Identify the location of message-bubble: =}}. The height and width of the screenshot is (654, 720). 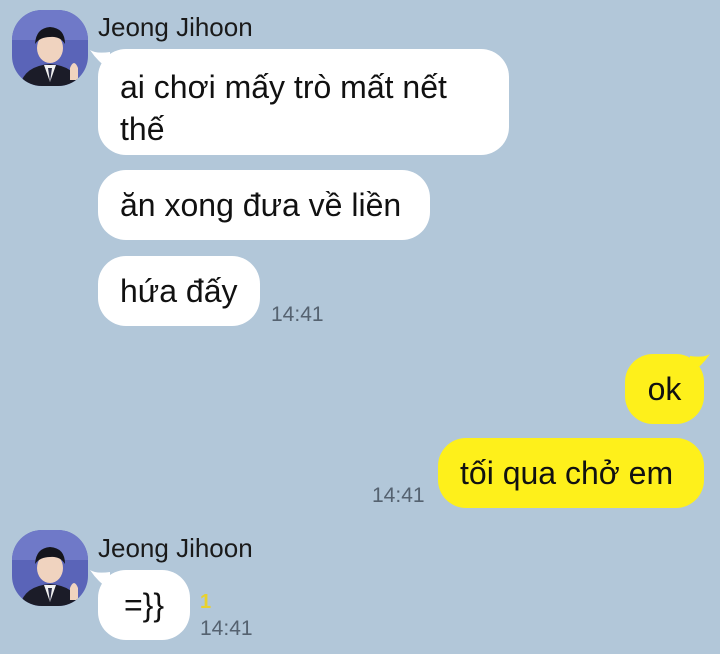
(144, 605).